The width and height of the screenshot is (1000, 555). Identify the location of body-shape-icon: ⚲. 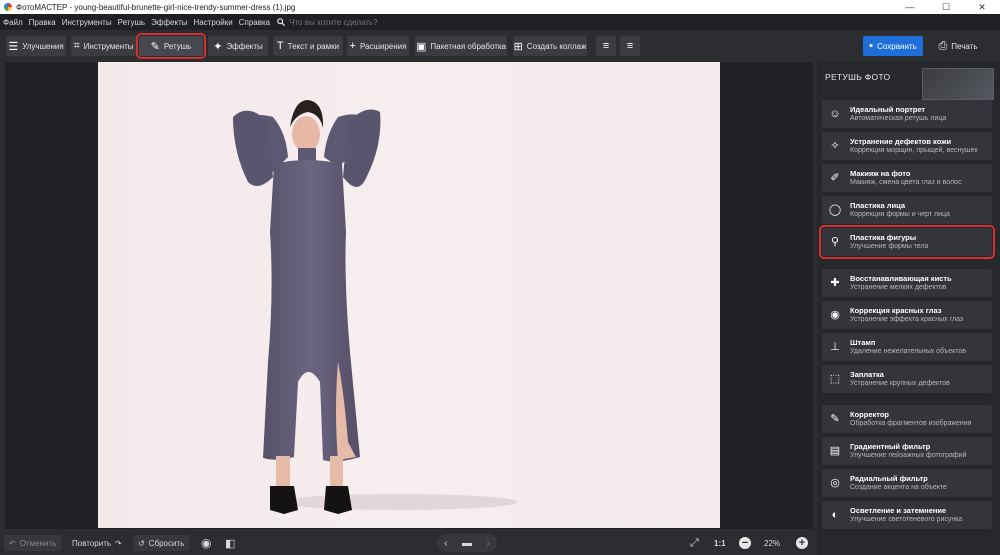
(835, 242).